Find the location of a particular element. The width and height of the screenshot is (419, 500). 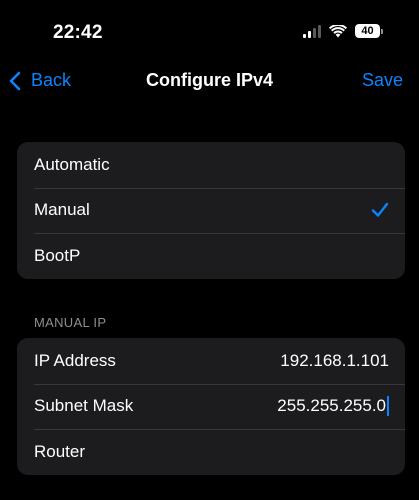

subnet-mask-input: 255.255.255.0 is located at coordinates (333, 406).